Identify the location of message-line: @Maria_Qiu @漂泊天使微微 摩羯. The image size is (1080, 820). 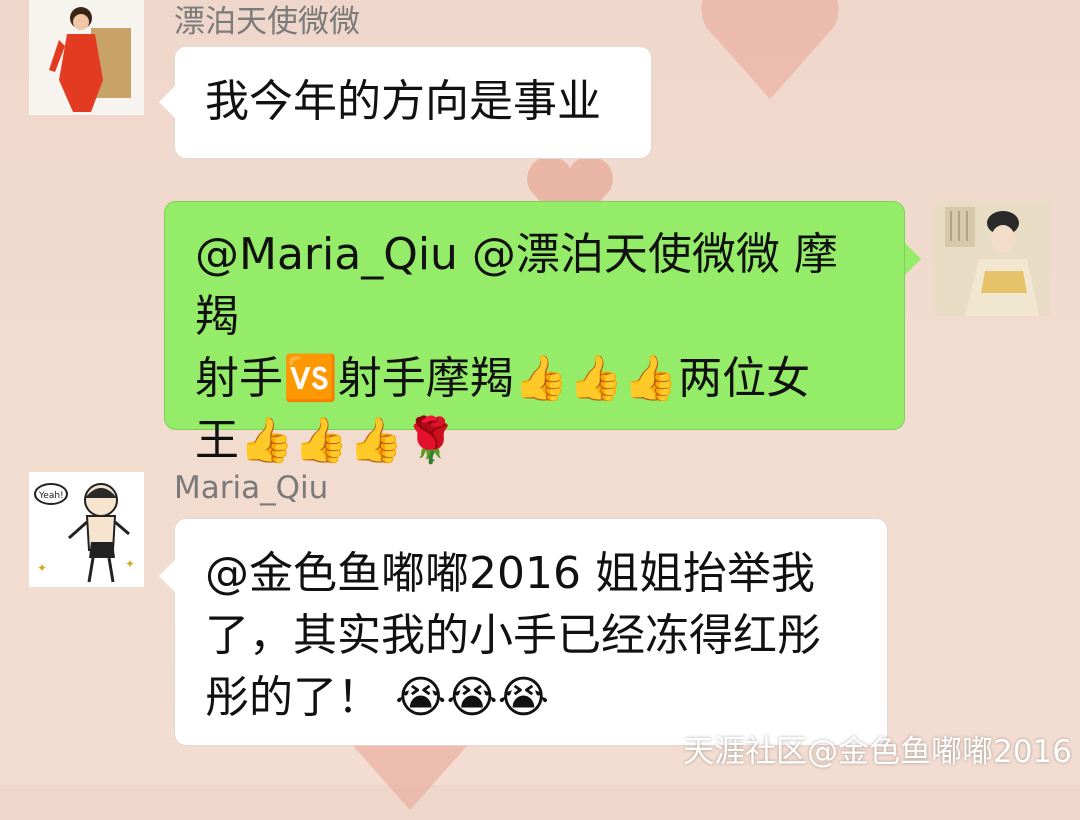
(516, 285).